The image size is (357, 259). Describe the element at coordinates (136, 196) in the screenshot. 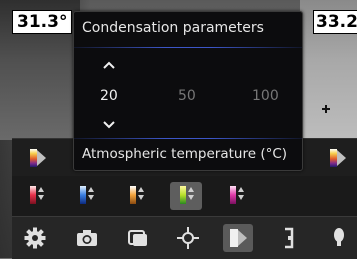

I see `color-scheme-amber` at that location.